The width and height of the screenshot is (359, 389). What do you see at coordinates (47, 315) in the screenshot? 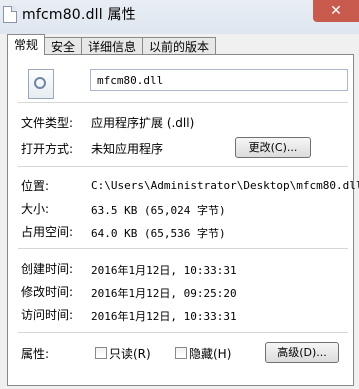
I see `accessed-label: 访问时间:` at bounding box center [47, 315].